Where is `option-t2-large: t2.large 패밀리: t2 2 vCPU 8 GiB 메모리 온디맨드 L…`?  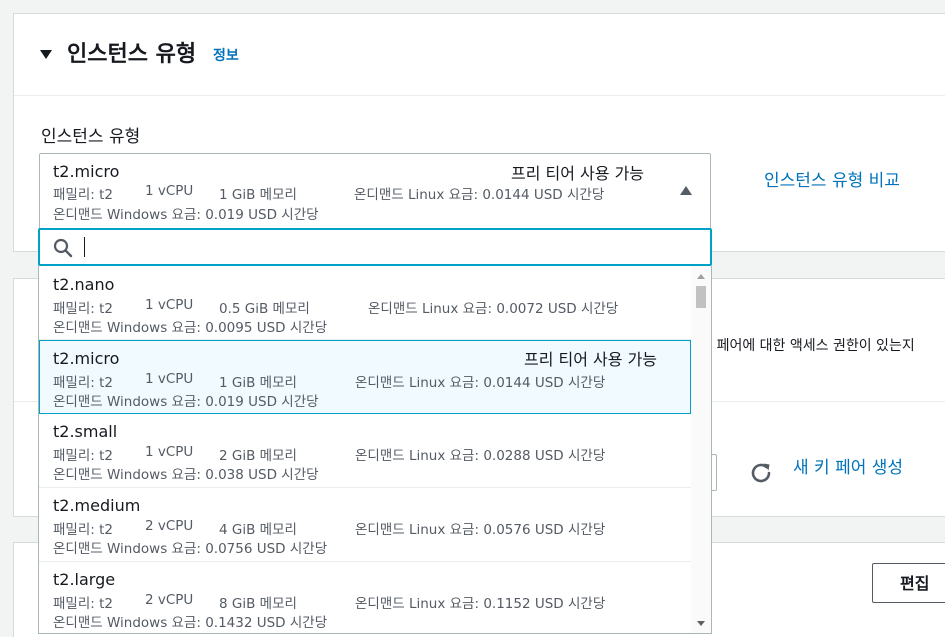 option-t2-large: t2.large 패밀리: t2 2 vCPU 8 GiB 메모리 온디맨드 L… is located at coordinates (365, 597).